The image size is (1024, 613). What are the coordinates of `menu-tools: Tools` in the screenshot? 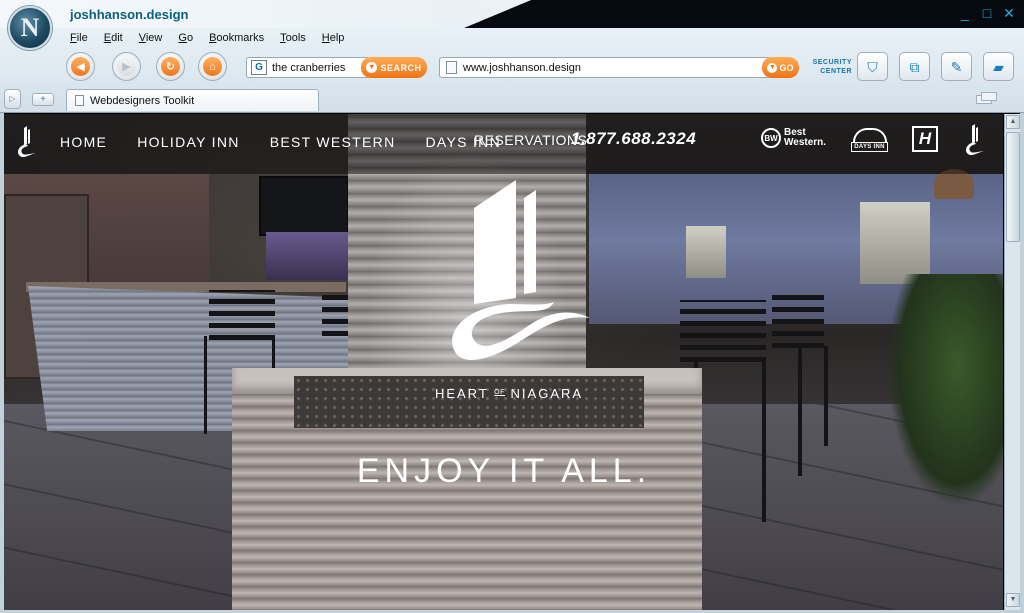 It's located at (293, 38).